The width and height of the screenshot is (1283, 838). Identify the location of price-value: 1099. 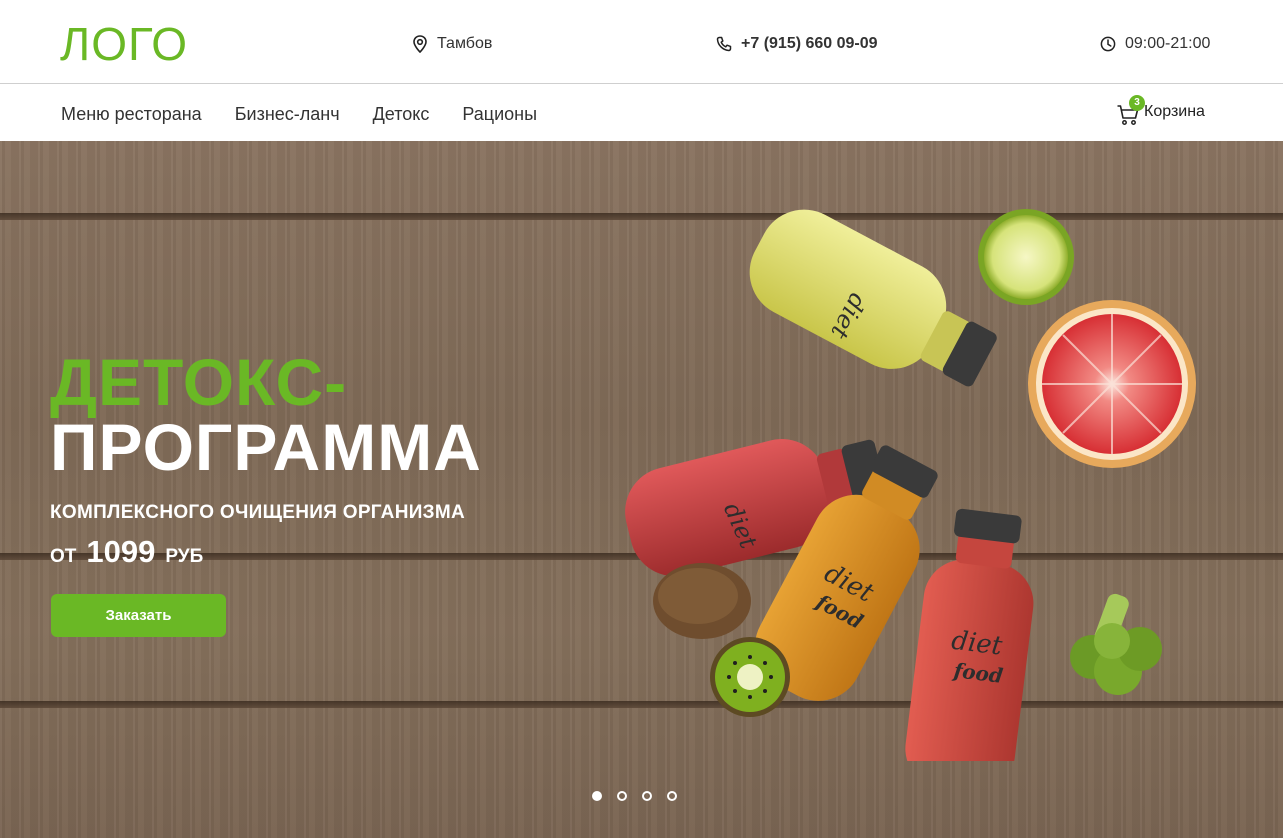
(121, 551).